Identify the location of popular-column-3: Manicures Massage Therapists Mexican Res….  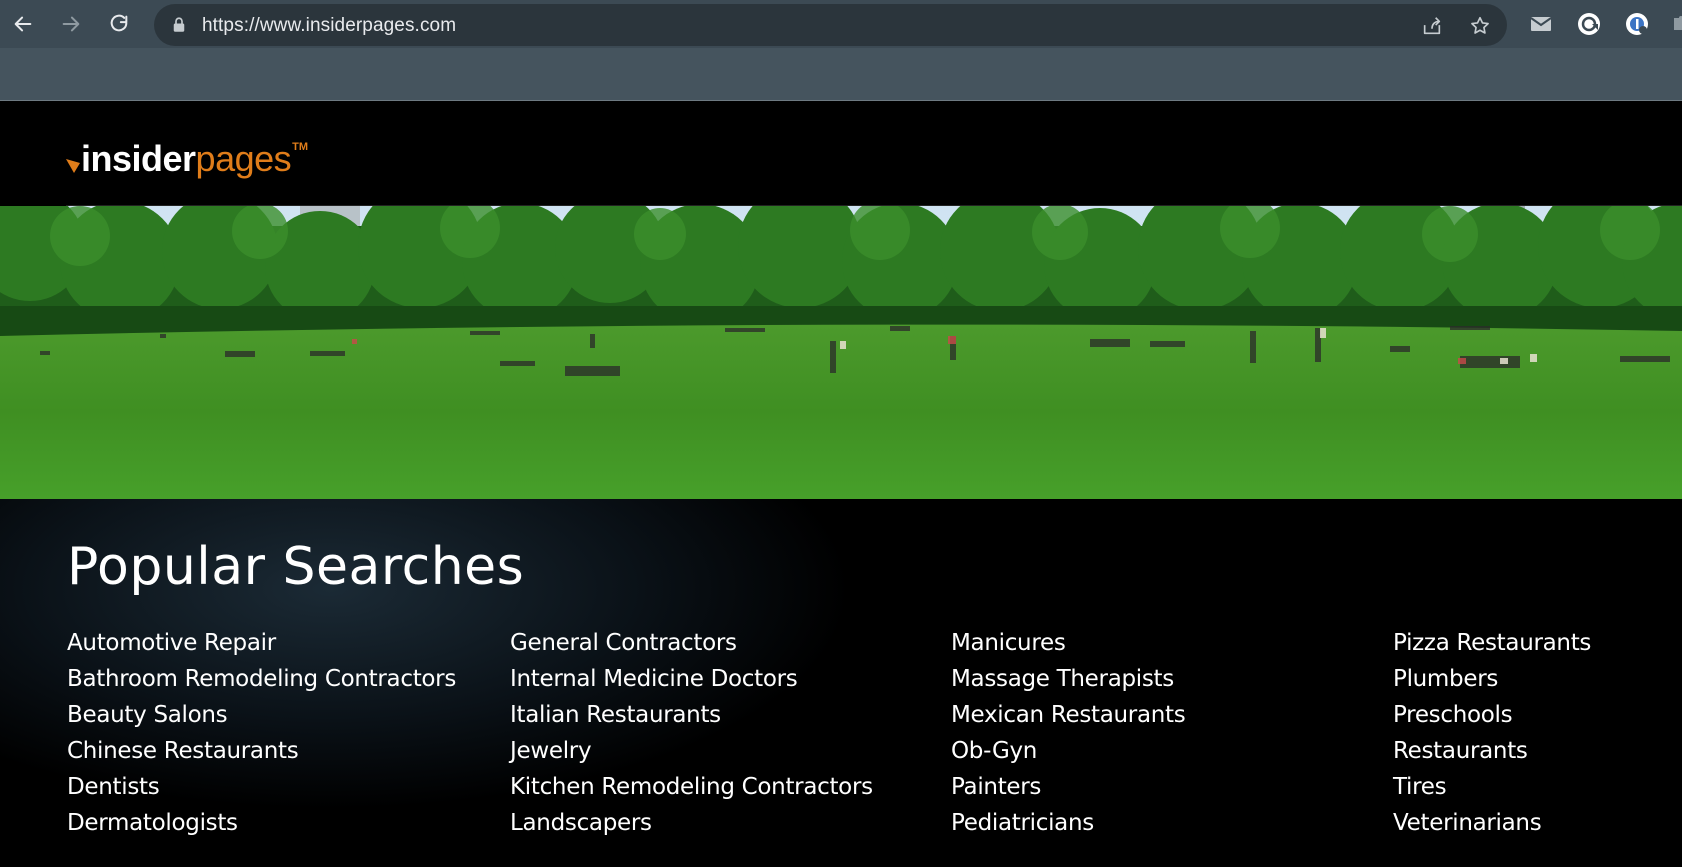
(1068, 733).